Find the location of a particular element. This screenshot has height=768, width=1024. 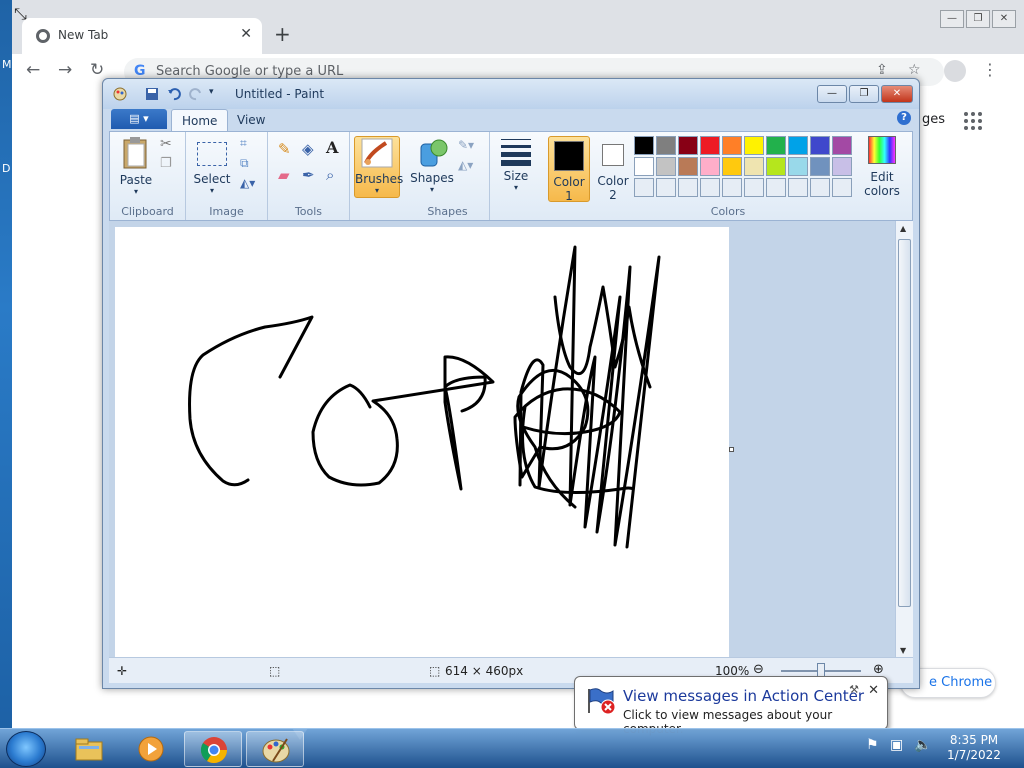

size-button: Size ▾ is located at coordinates (516, 164).